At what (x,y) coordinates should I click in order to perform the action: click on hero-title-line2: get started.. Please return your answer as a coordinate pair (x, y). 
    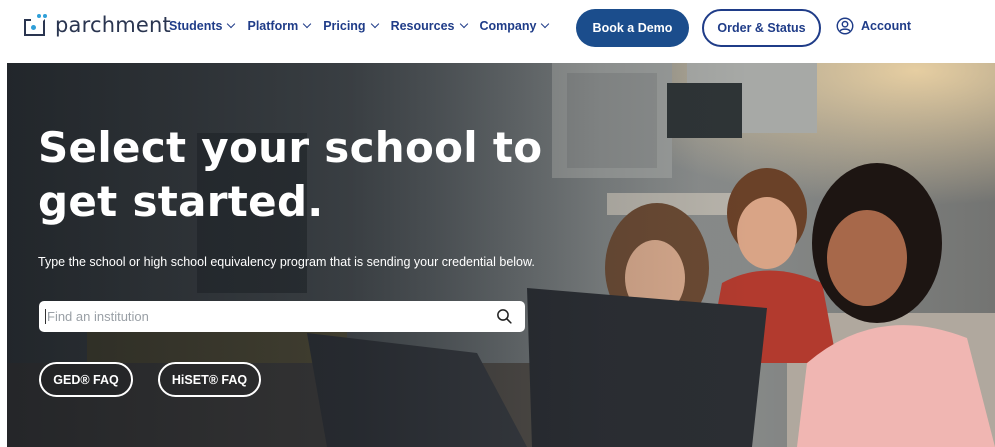
    Looking at the image, I should click on (181, 201).